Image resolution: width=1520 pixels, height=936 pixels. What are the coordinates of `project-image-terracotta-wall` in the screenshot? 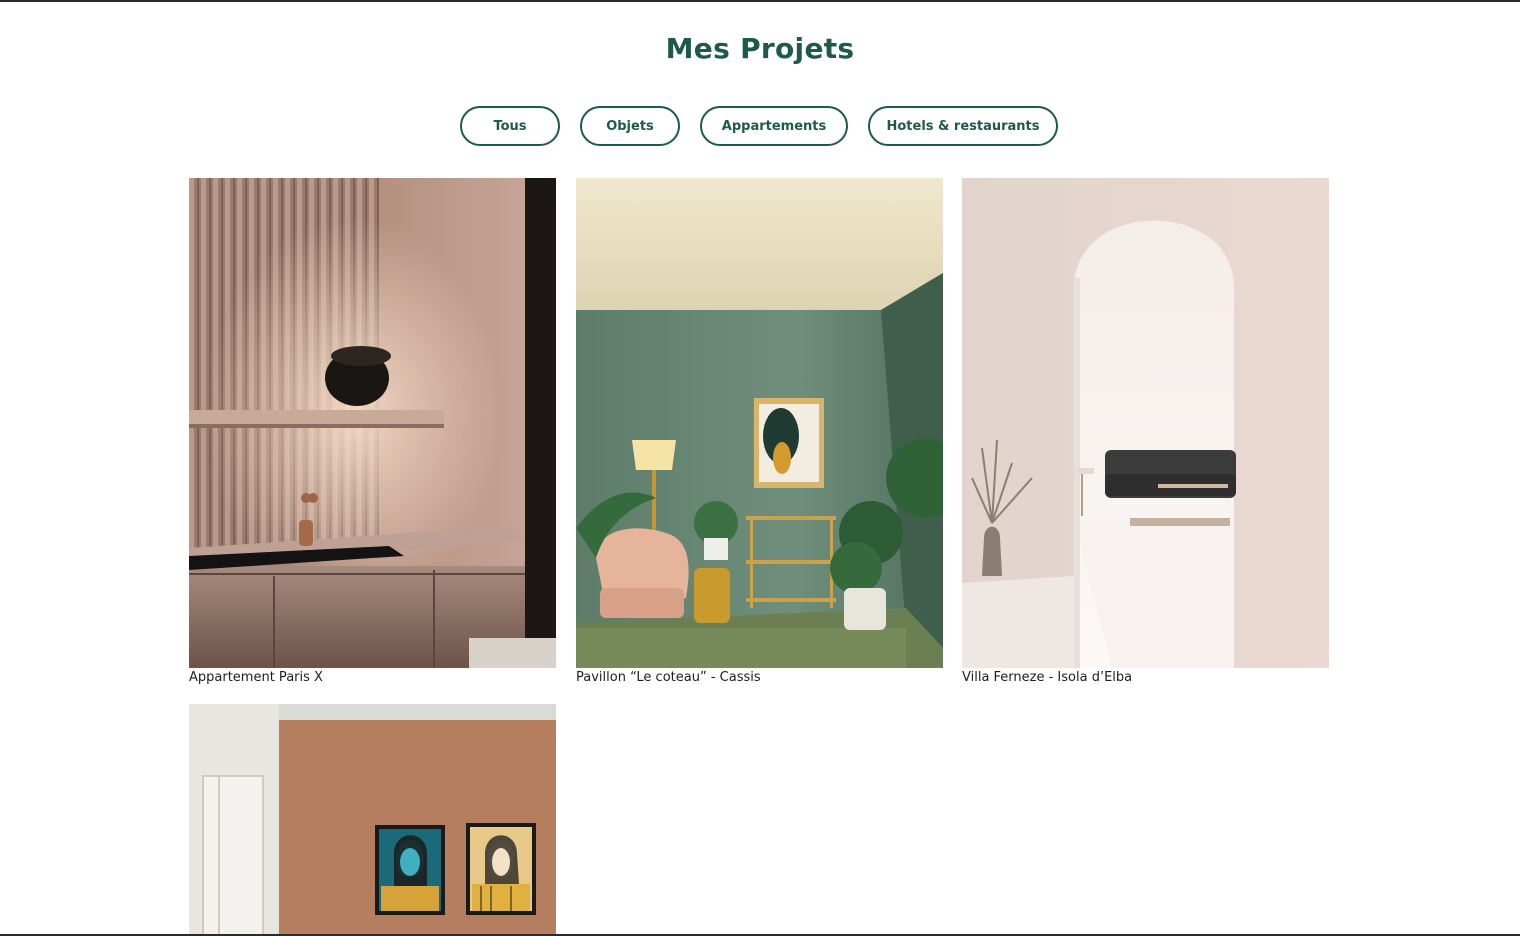 It's located at (372, 820).